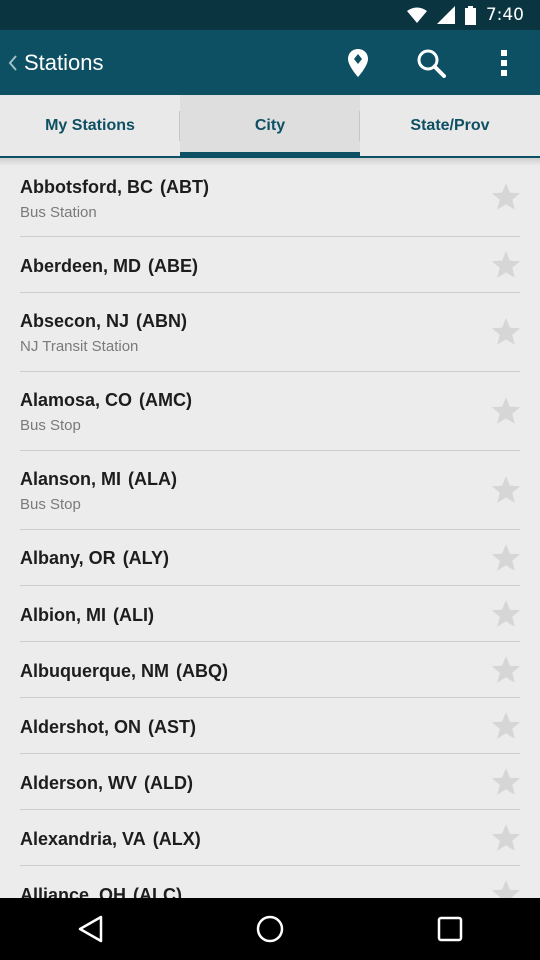 This screenshot has height=960, width=540. What do you see at coordinates (270, 725) in the screenshot?
I see `list-item: Aldershot, ON (AST)` at bounding box center [270, 725].